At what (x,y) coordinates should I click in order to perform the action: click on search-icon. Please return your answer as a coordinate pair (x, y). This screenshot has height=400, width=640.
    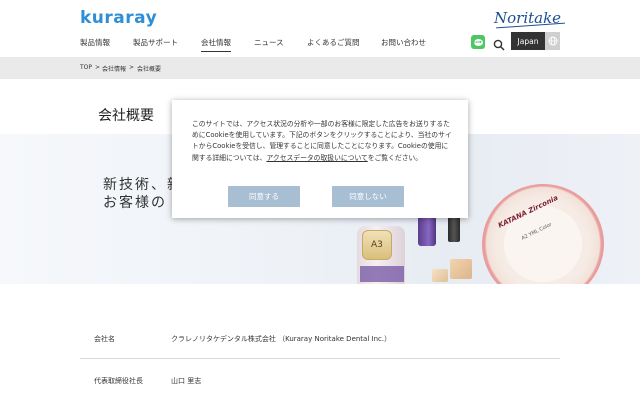
    Looking at the image, I should click on (499, 45).